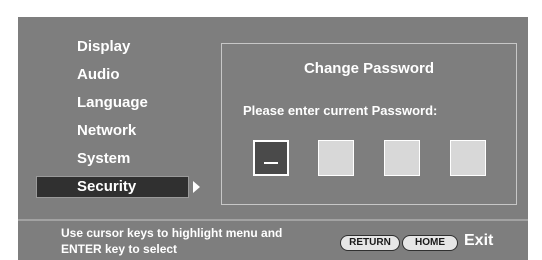  I want to click on exit-label: Exit, so click(479, 240).